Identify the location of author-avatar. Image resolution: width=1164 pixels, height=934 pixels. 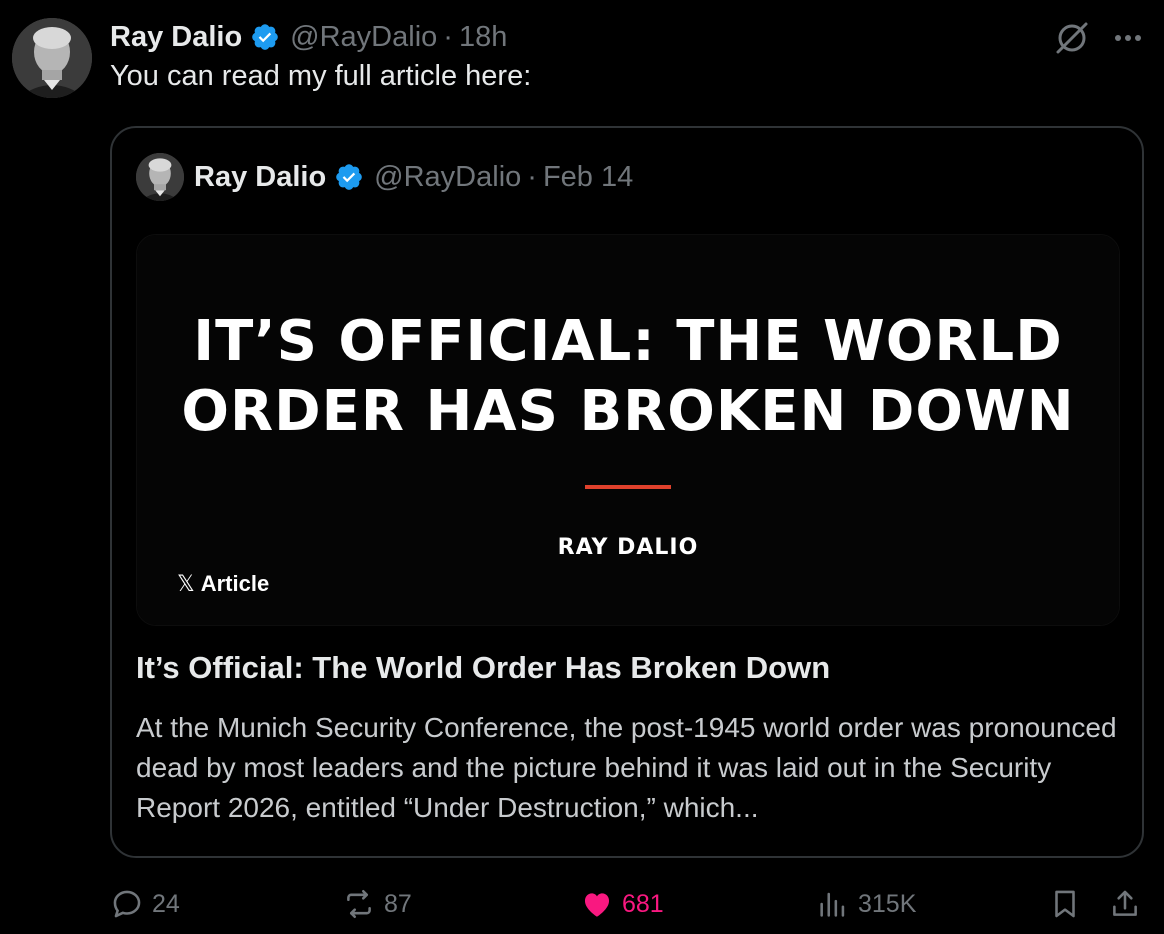
(52, 58).